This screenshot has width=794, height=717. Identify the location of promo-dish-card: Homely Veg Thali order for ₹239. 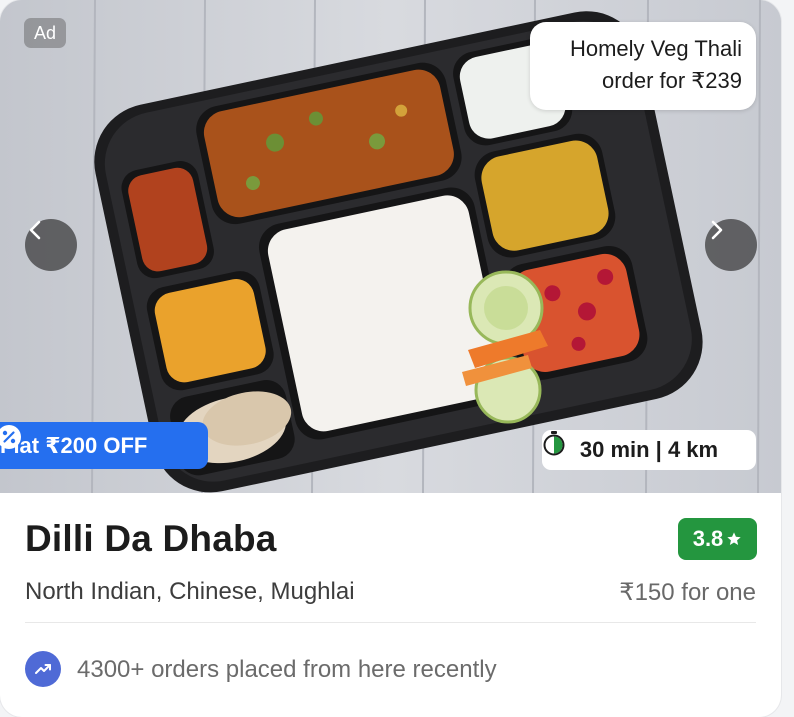
(643, 66).